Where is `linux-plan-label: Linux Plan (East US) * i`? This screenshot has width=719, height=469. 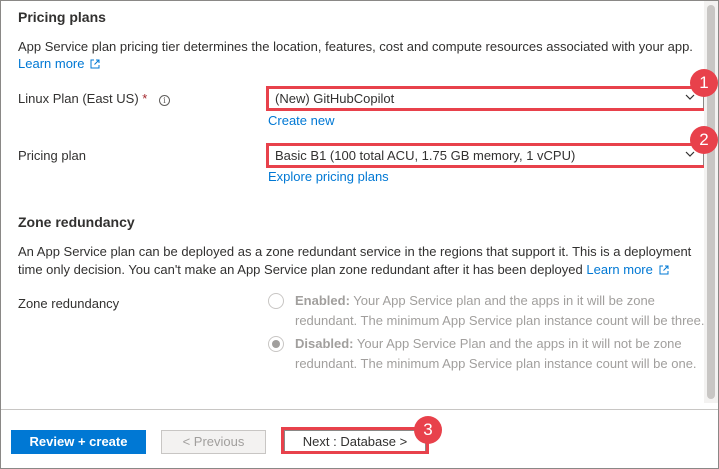
linux-plan-label: Linux Plan (East US) * i is located at coordinates (94, 98).